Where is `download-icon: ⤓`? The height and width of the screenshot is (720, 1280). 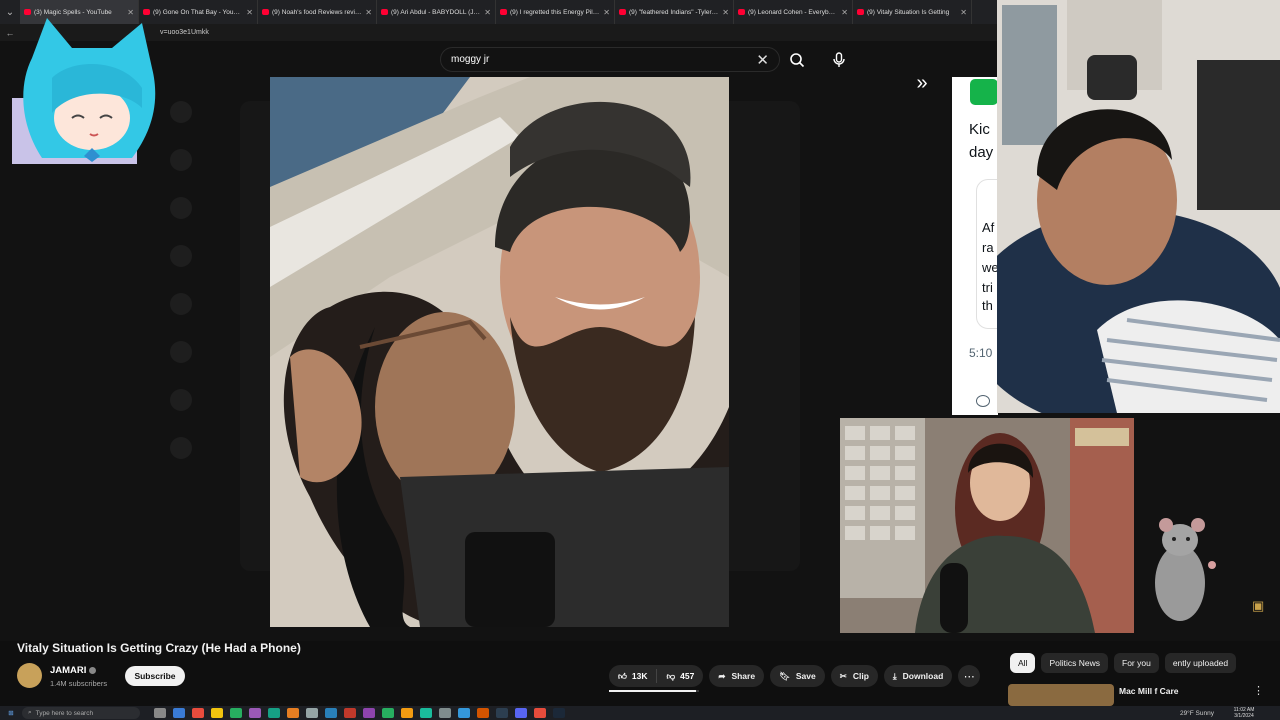
download-icon: ⤓ is located at coordinates (894, 675).